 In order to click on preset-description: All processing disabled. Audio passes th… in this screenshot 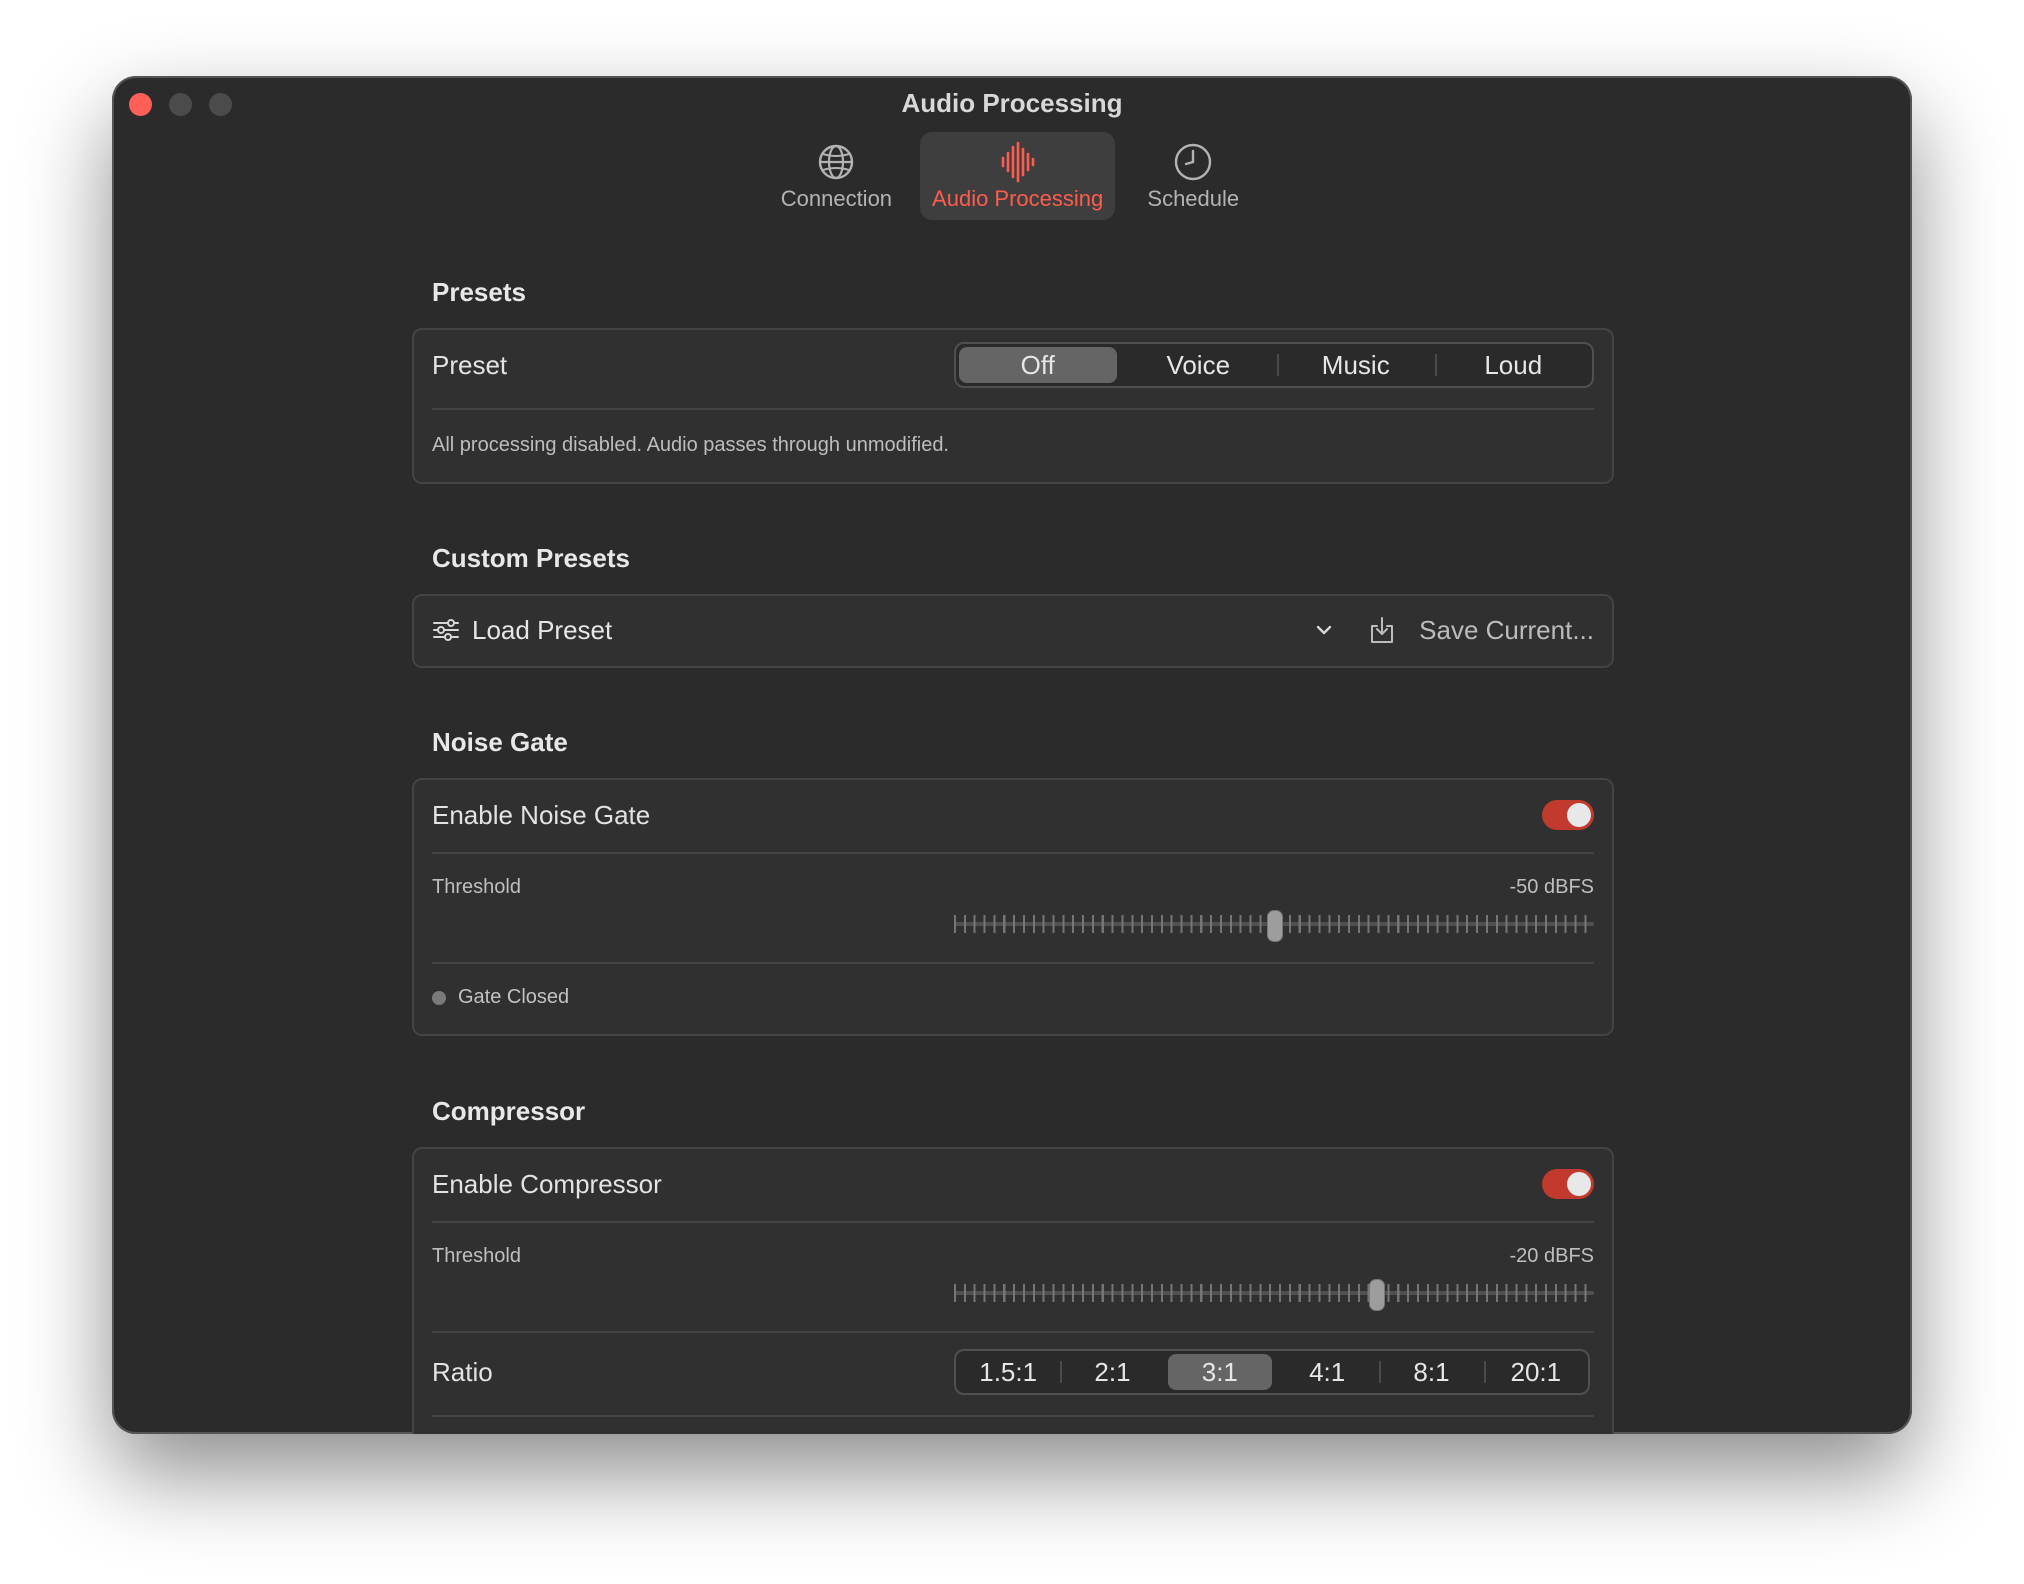, I will do `click(690, 445)`.